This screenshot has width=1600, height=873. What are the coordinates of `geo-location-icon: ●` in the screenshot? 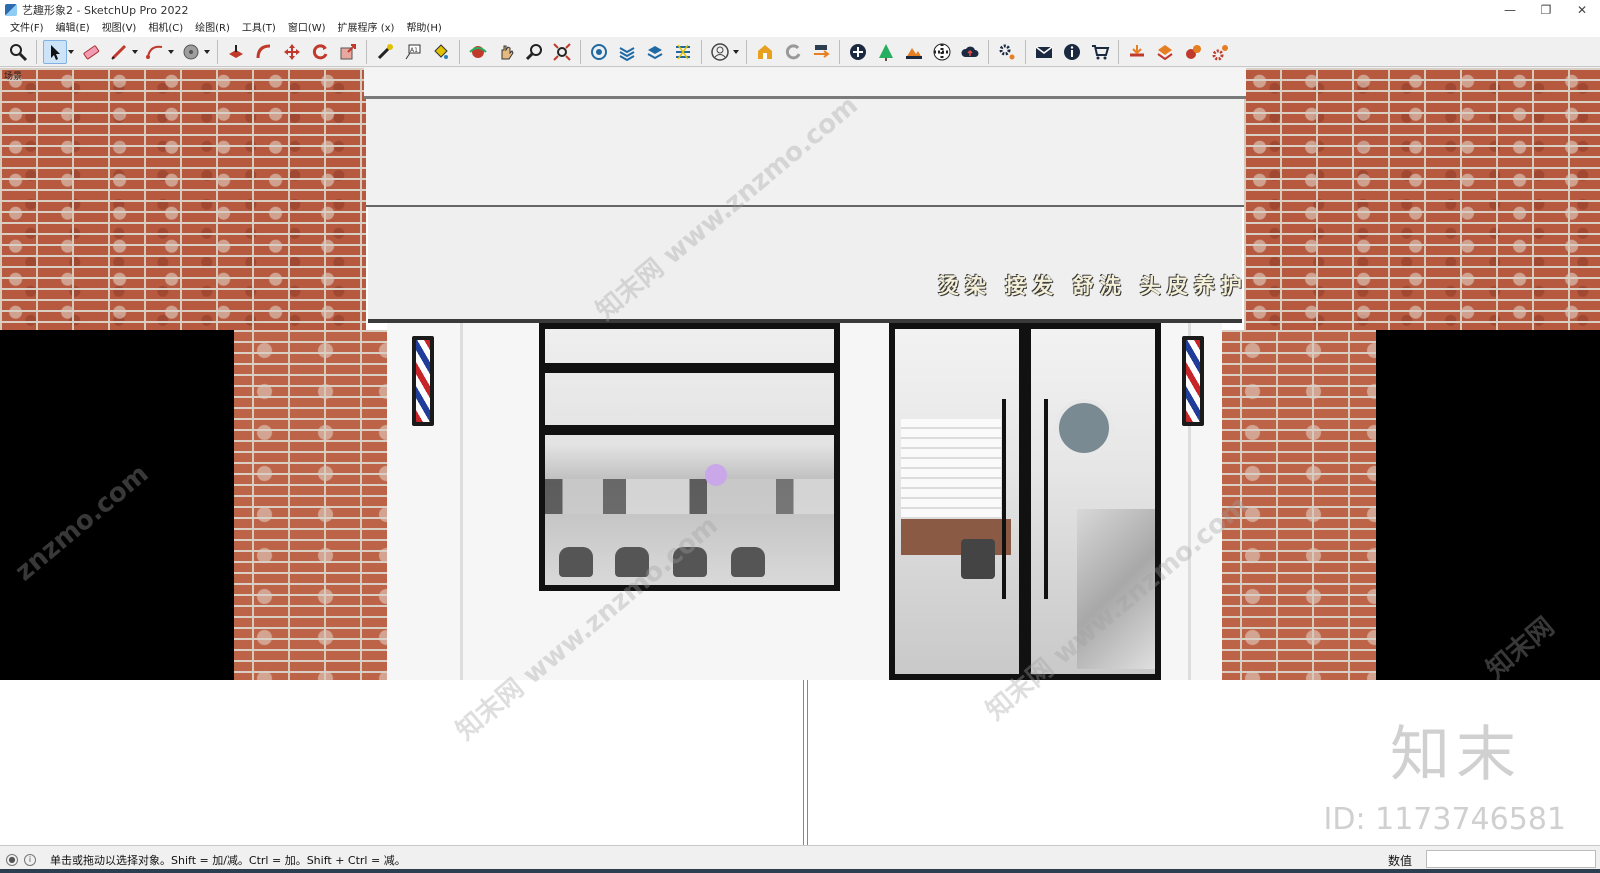 It's located at (12, 859).